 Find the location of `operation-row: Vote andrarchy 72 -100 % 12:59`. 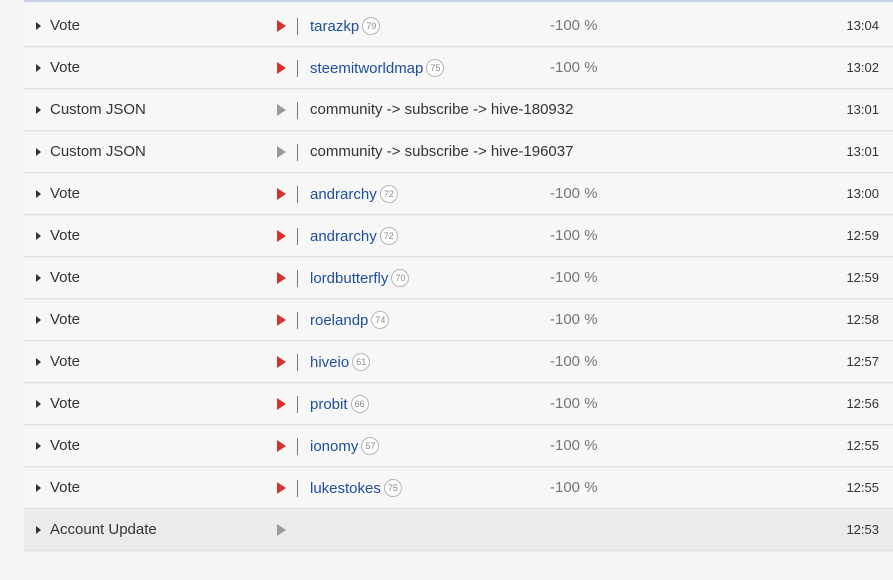

operation-row: Vote andrarchy 72 -100 % 12:59 is located at coordinates (458, 236).